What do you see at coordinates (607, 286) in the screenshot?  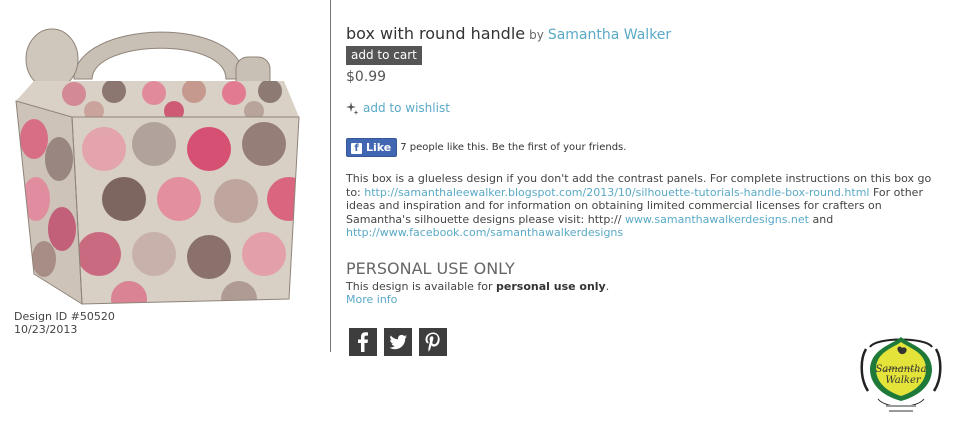 I see `license-text-suffix: .` at bounding box center [607, 286].